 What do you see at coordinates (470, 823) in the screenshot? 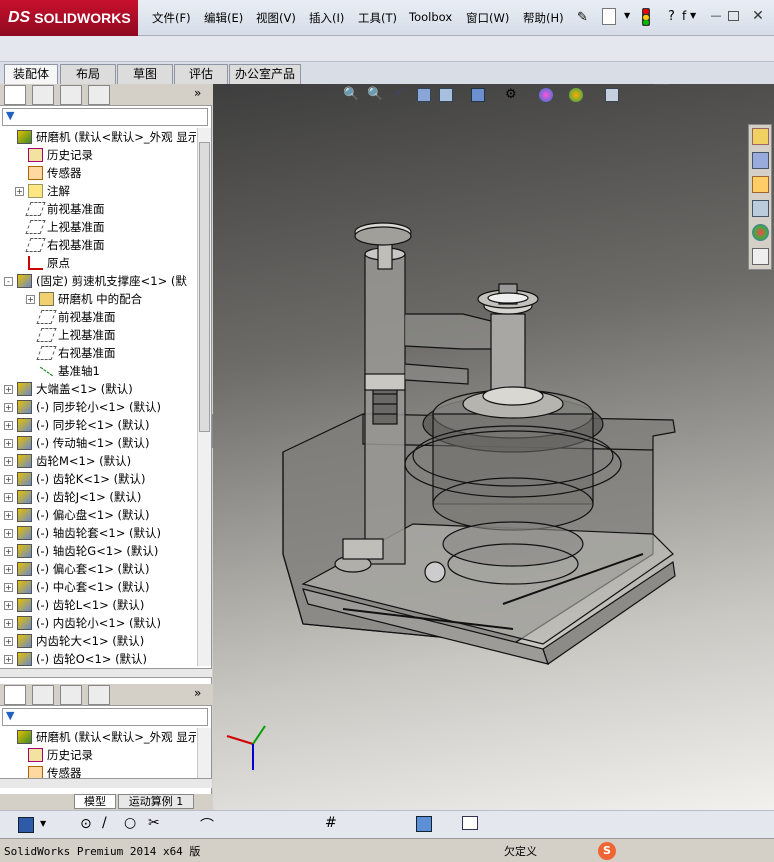
I see `table-icon` at bounding box center [470, 823].